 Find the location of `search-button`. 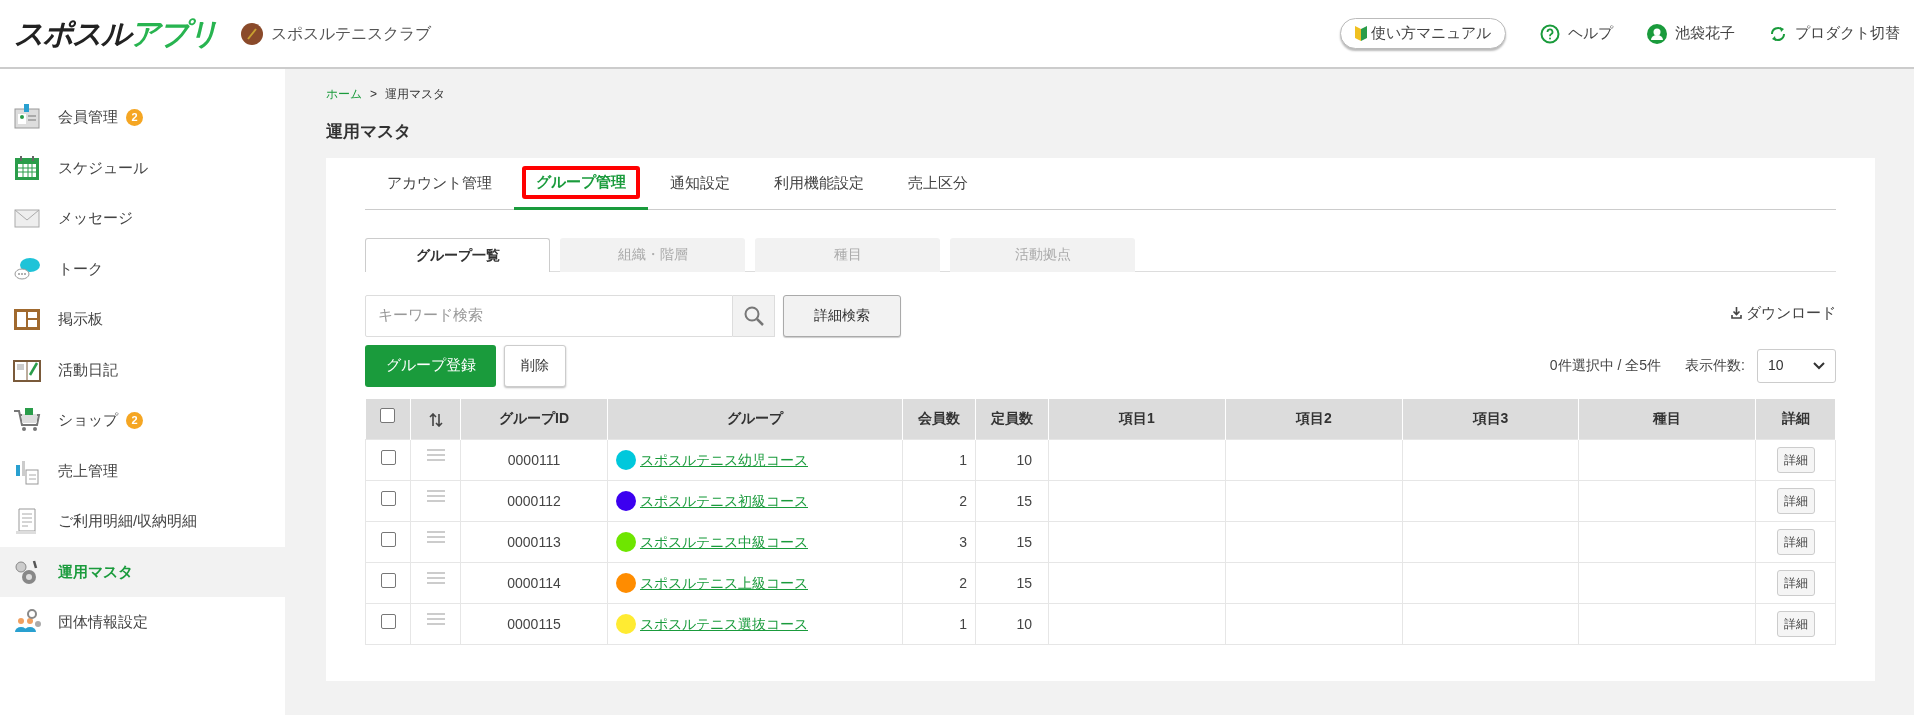

search-button is located at coordinates (754, 315).